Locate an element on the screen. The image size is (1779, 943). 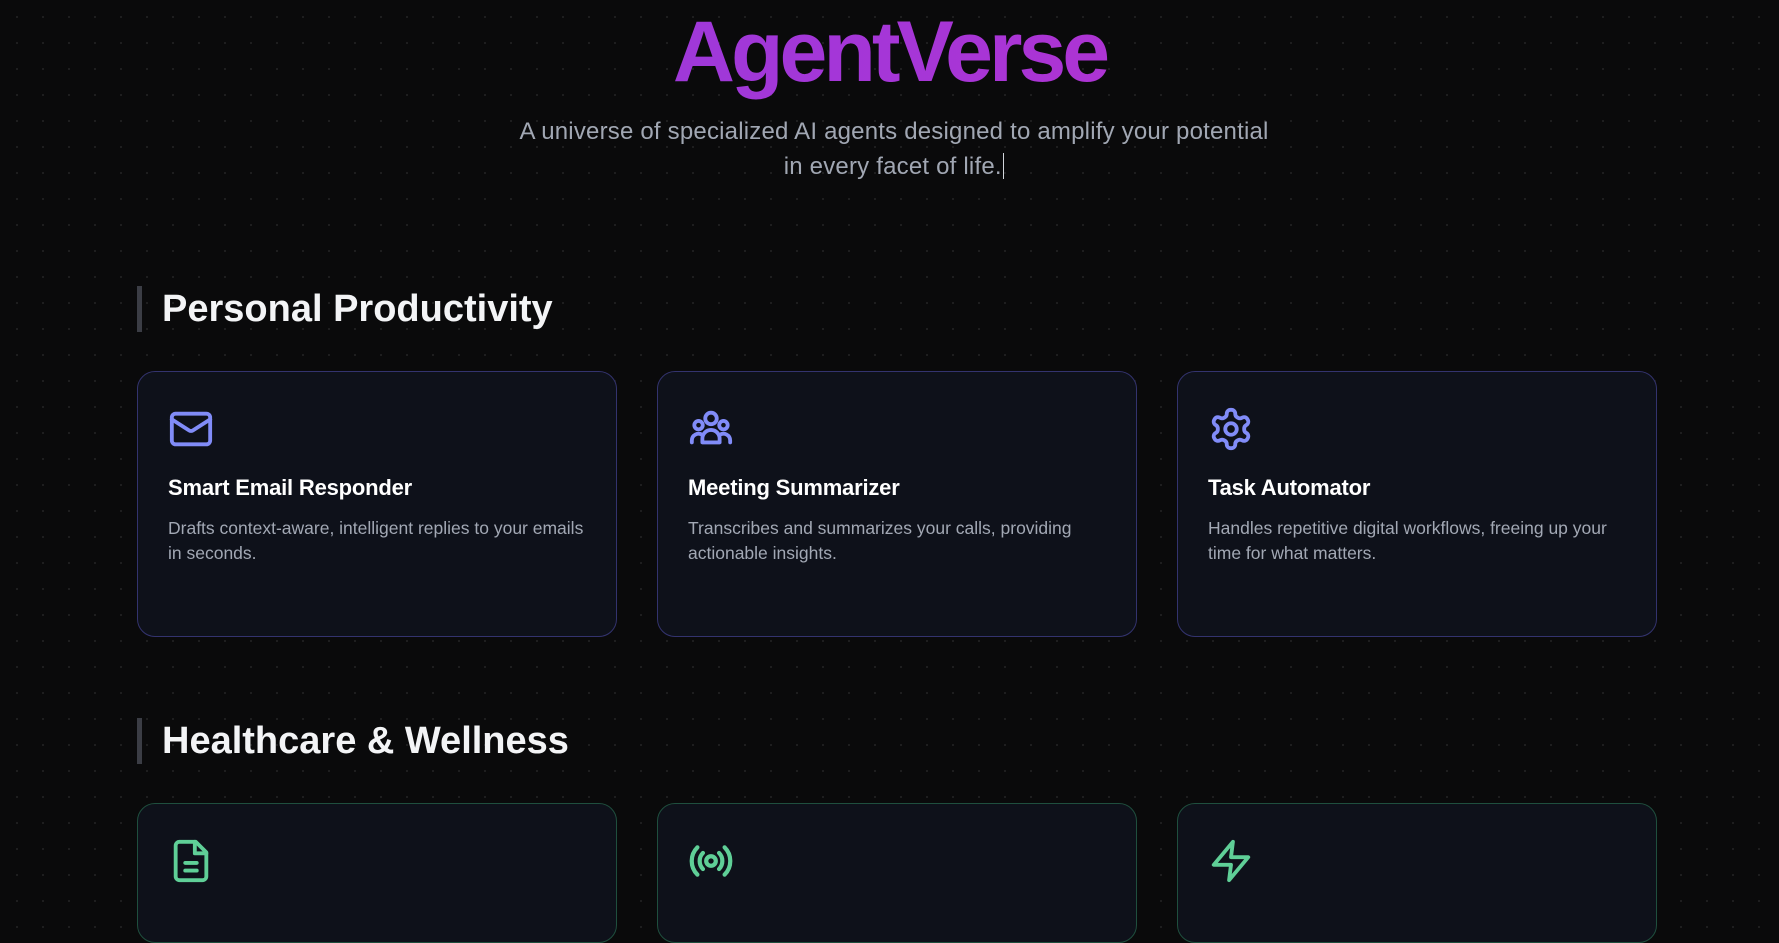
card-title: Meeting Summarizer is located at coordinates (794, 487).